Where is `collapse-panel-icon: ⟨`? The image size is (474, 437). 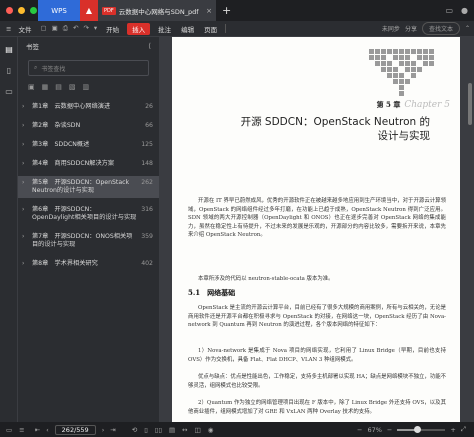
collapse-panel-icon: ⟨ is located at coordinates (149, 46).